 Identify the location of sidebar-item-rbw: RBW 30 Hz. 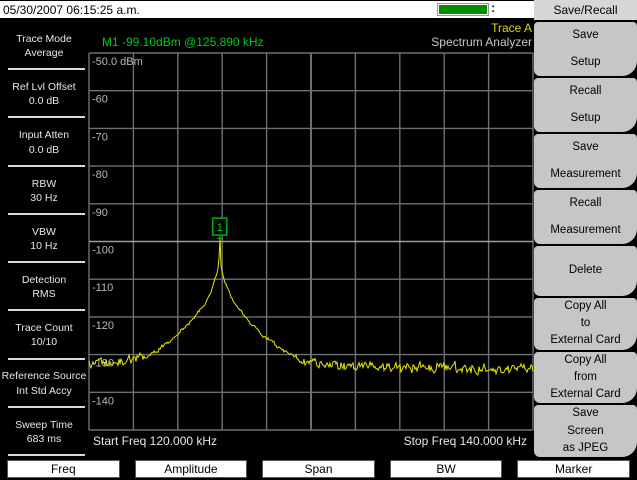
(44, 191).